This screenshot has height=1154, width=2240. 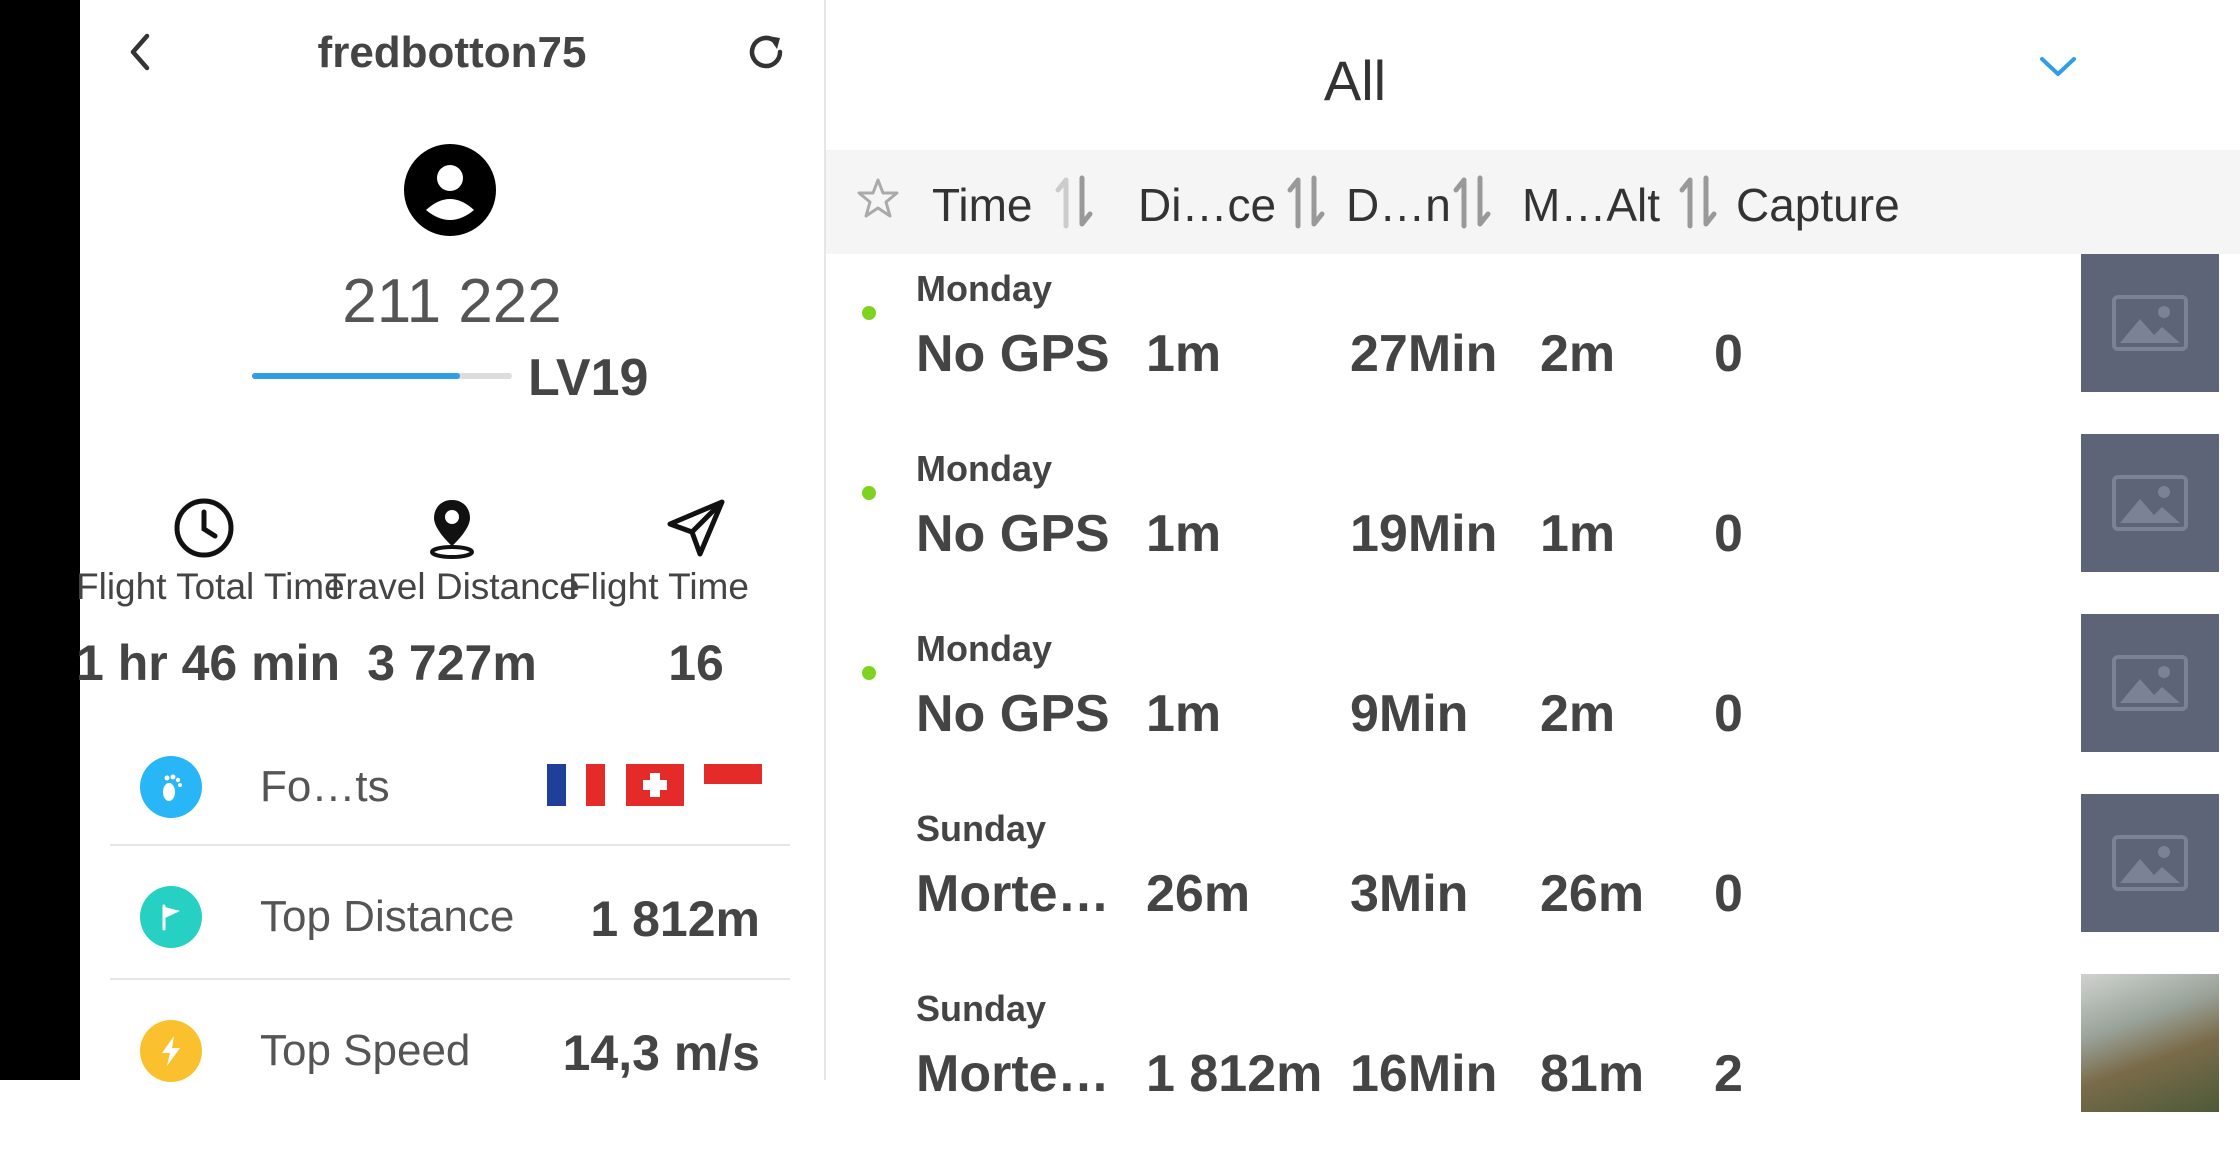 I want to click on level-progress-fill, so click(x=356, y=376).